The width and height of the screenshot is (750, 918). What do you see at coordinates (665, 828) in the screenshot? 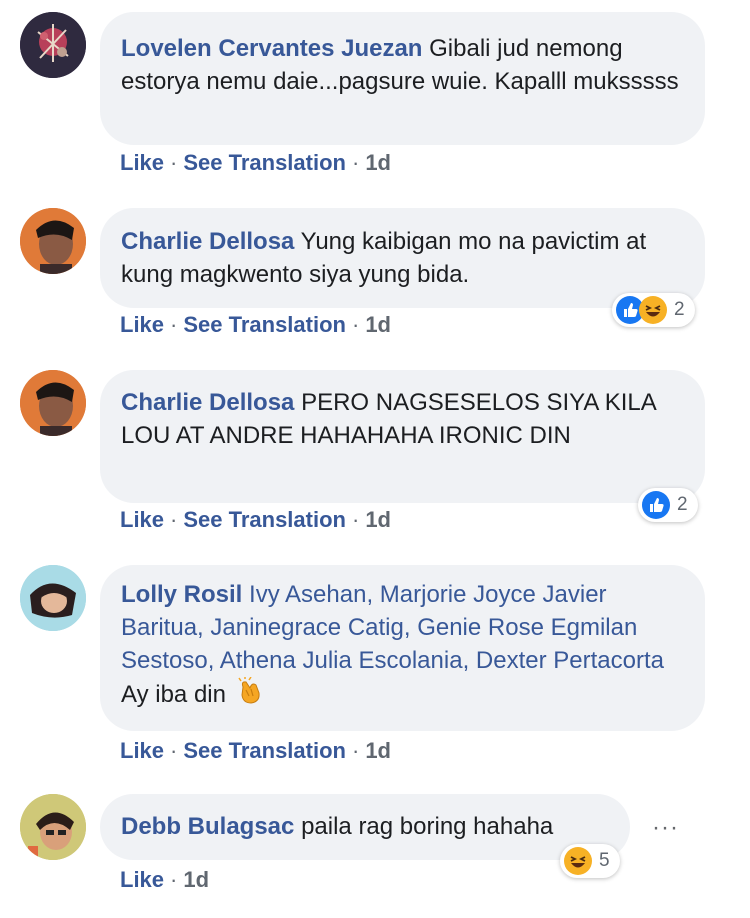
I see `more-options-icon: ···` at bounding box center [665, 828].